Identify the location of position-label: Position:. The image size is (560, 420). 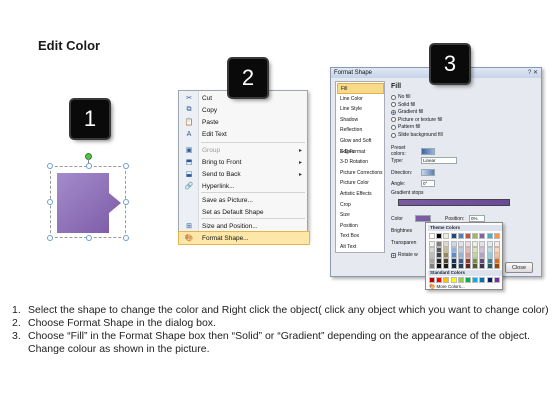
(455, 218).